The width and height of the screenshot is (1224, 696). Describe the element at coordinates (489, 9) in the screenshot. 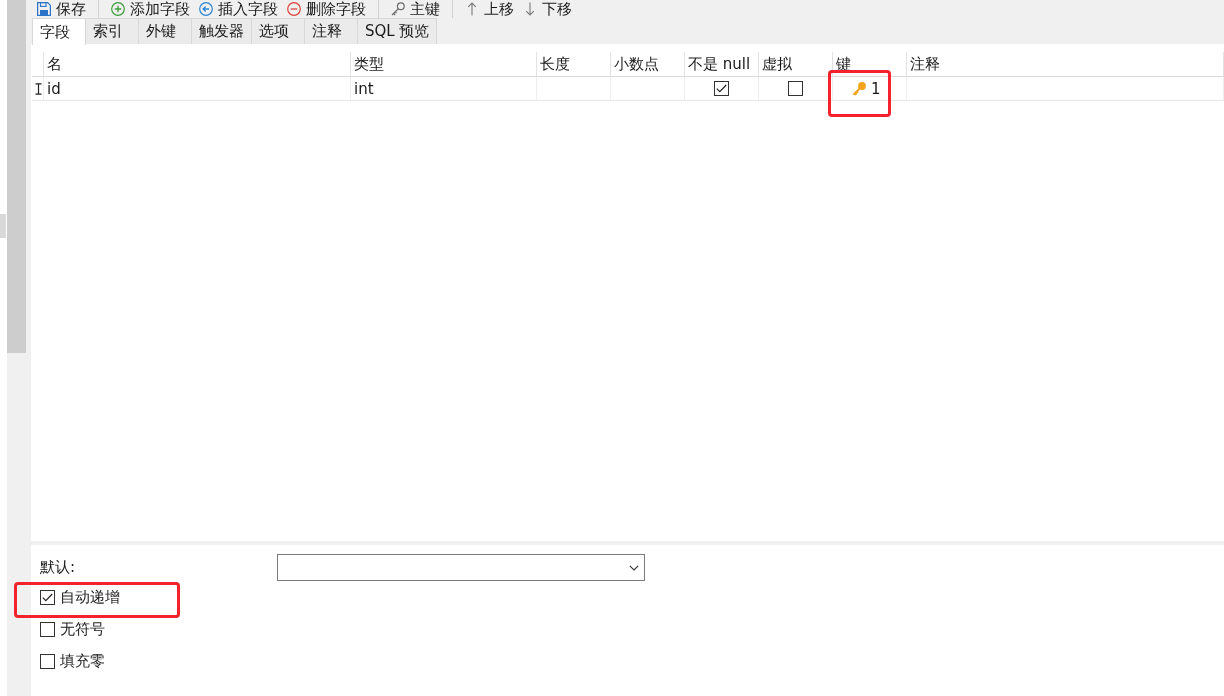

I see `toolbar-button: 上移` at that location.